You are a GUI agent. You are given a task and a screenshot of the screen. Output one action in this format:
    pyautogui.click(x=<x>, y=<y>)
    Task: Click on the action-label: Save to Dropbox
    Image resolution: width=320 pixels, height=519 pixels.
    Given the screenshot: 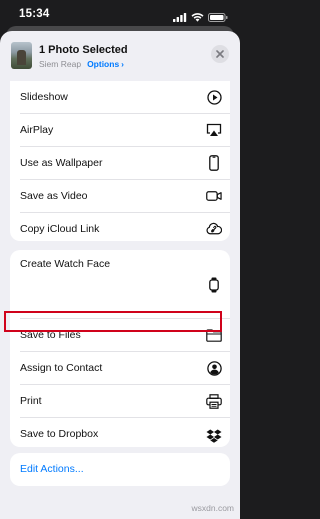 What is the action you would take?
    pyautogui.click(x=59, y=434)
    